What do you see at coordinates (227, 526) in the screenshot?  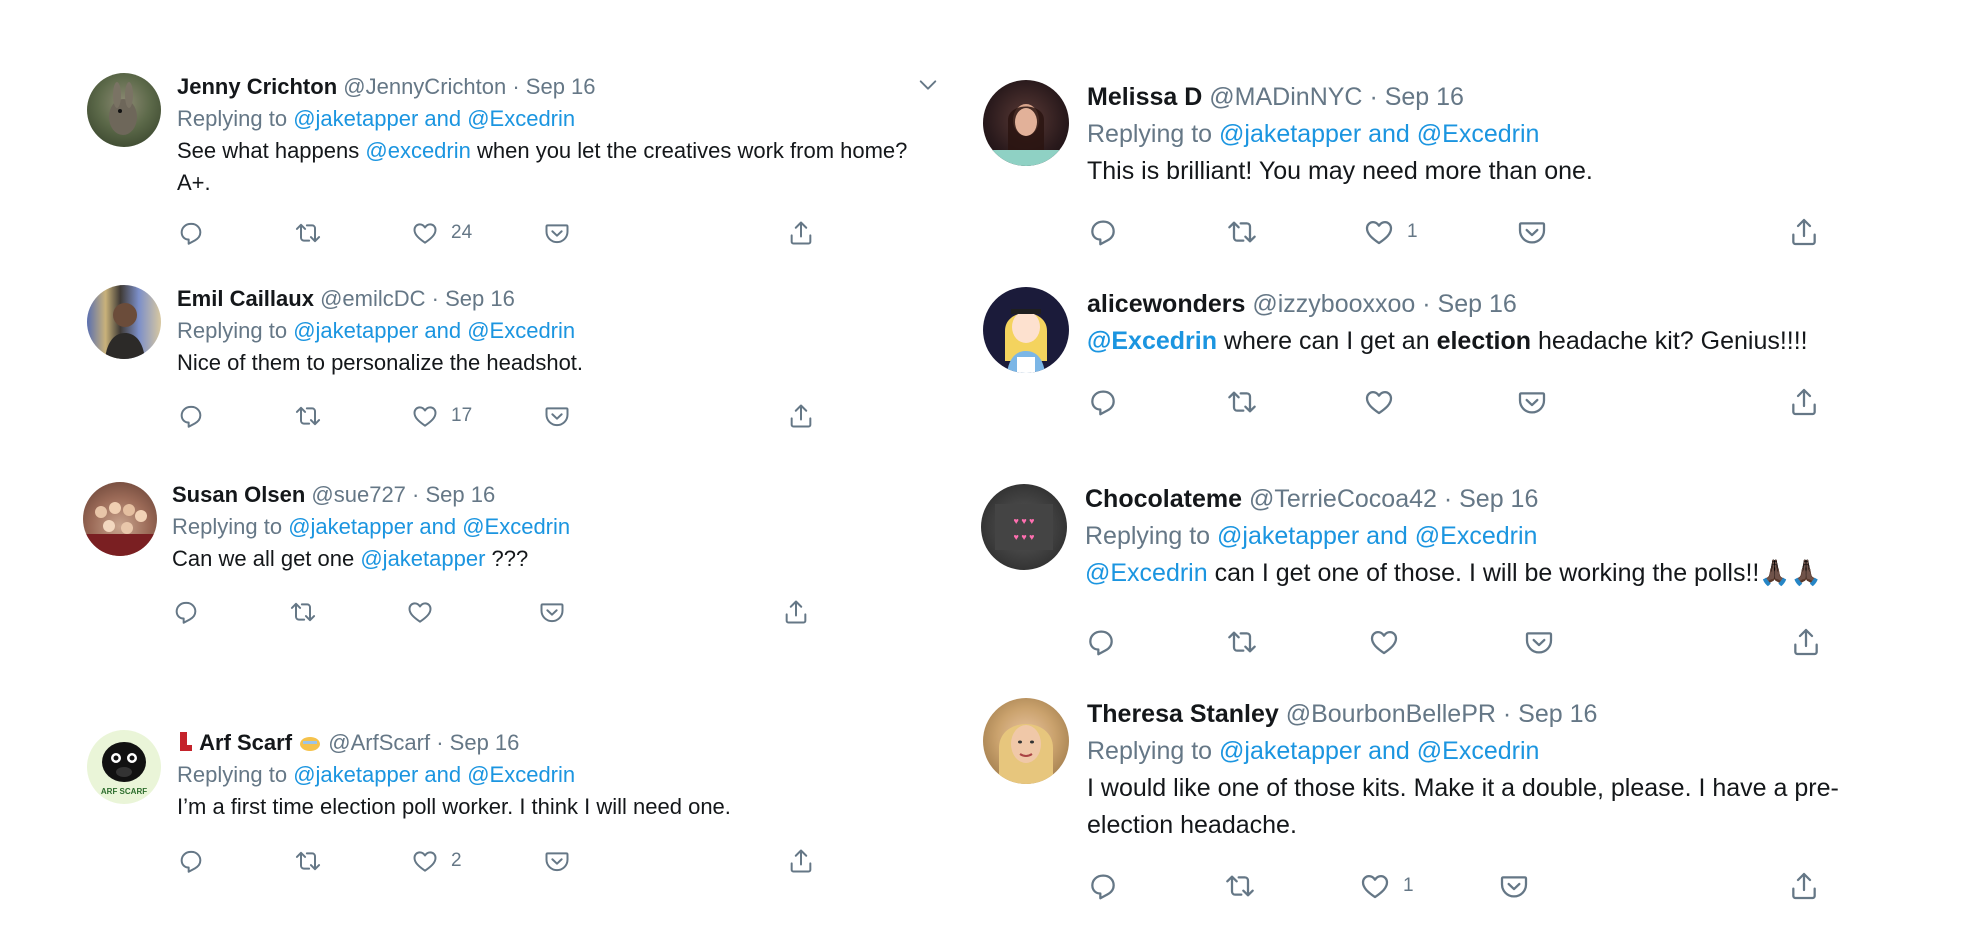 I see `replying-prefix: Replying to` at bounding box center [227, 526].